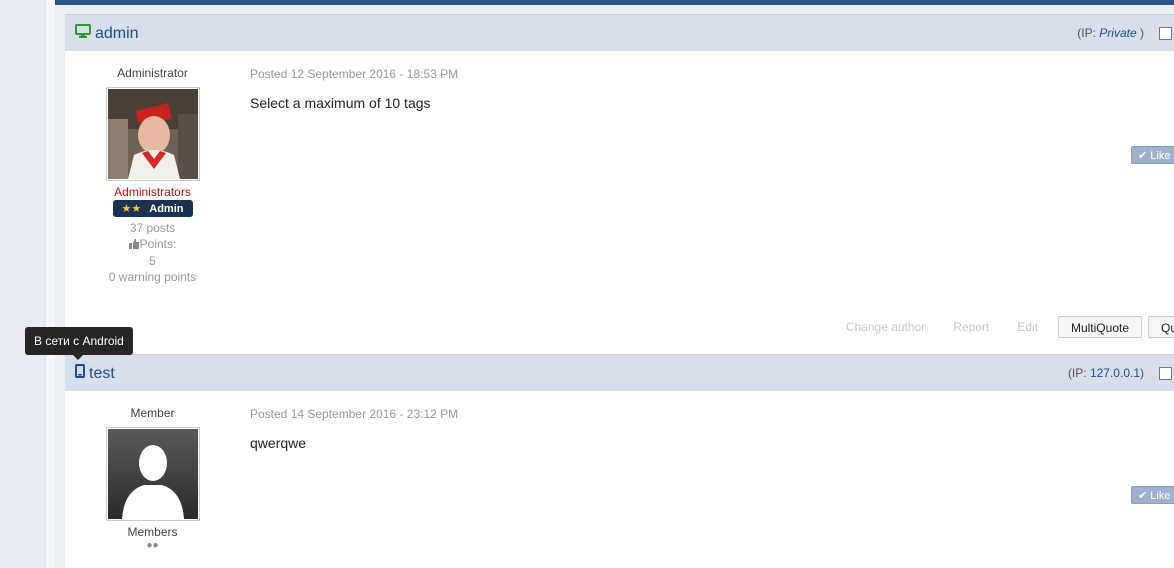 The image size is (1174, 568). I want to click on rank-label: Admin, so click(166, 209).